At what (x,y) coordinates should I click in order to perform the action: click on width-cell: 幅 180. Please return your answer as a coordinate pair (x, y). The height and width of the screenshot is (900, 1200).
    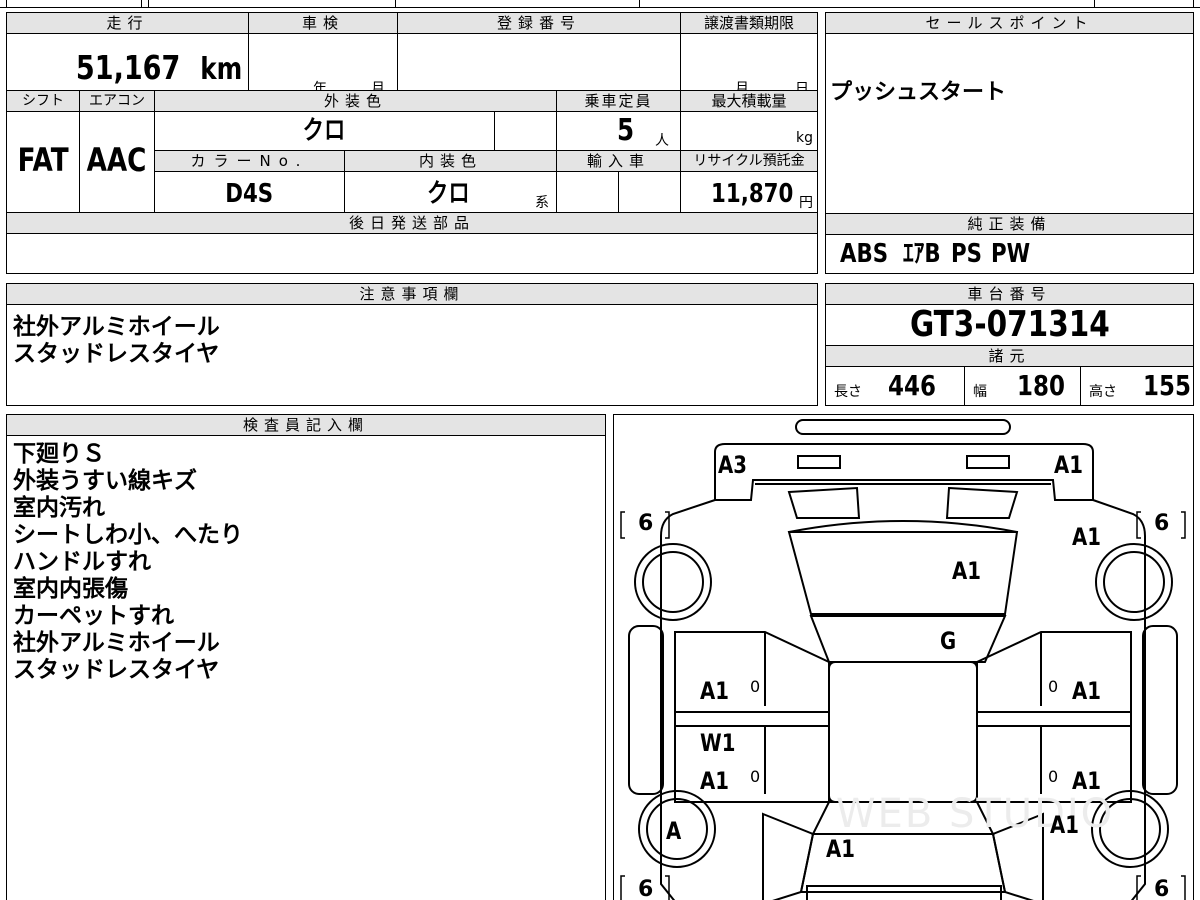
    Looking at the image, I should click on (1022, 386).